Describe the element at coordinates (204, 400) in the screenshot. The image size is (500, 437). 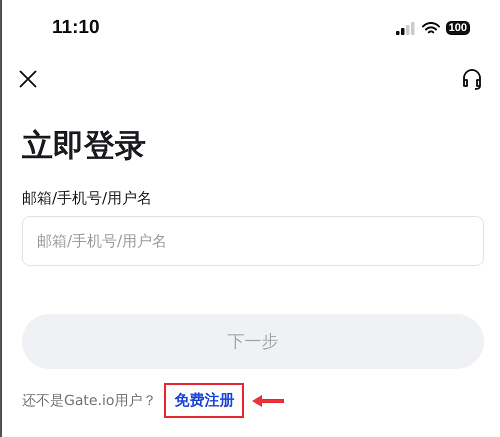
I see `signup-link: 免费注册` at that location.